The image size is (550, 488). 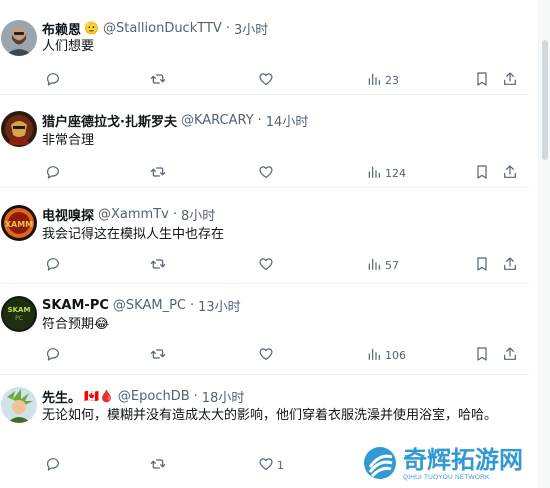 I want to click on views-count: 106, so click(x=395, y=355).